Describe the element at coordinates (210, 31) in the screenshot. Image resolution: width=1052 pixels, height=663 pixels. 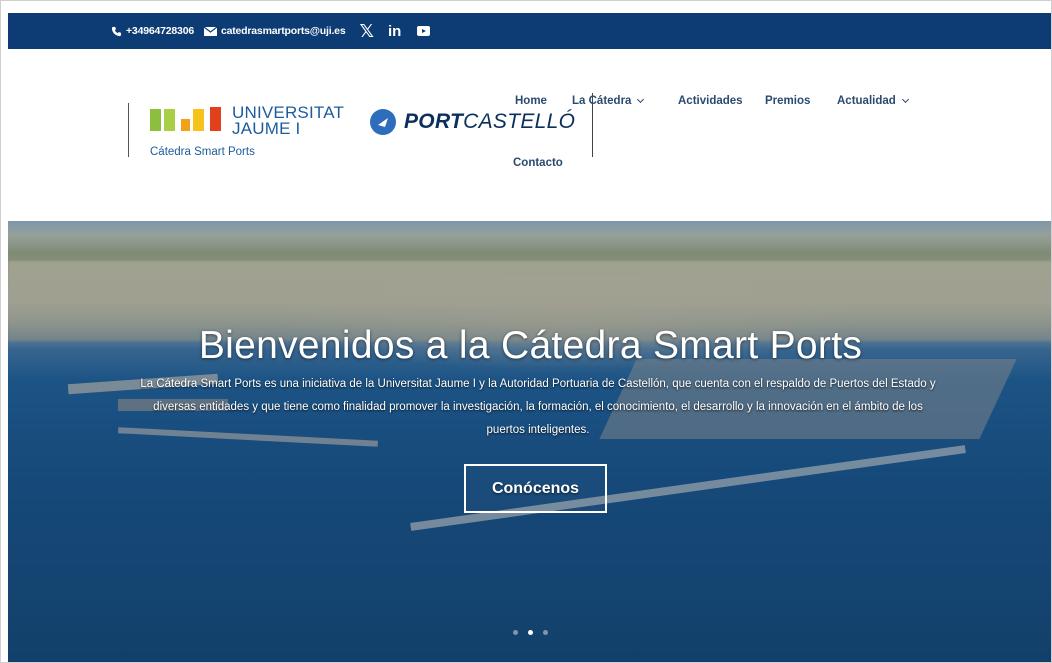
I see `envelope-icon` at that location.